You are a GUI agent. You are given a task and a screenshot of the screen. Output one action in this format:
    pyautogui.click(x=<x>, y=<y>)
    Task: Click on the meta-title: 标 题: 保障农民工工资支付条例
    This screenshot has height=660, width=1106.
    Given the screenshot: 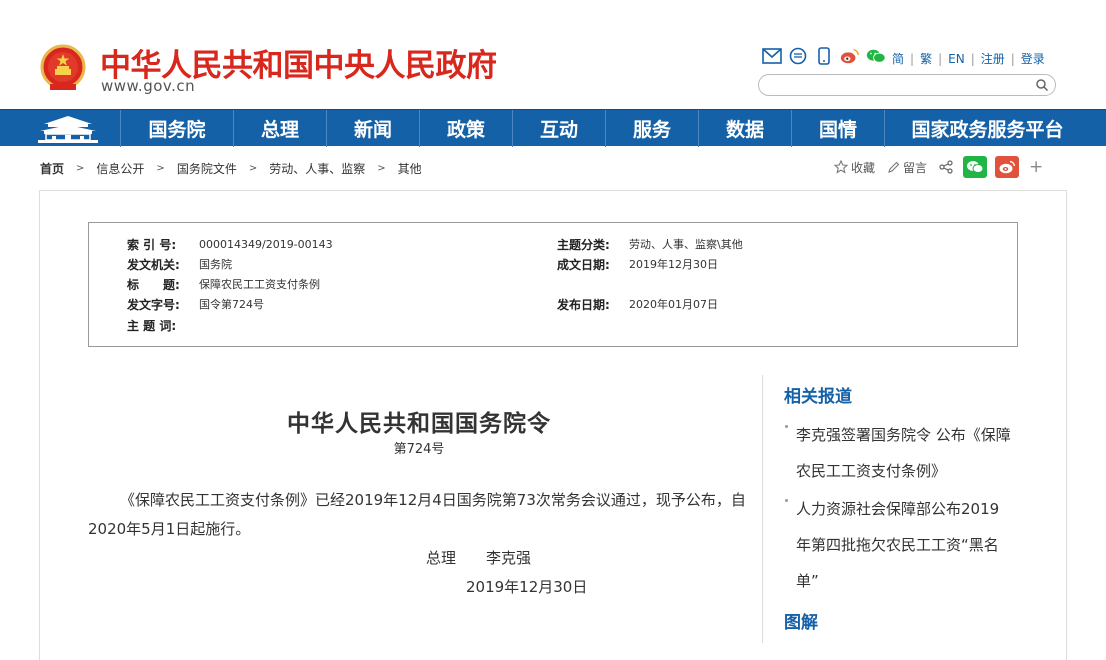 What is the action you would take?
    pyautogui.click(x=223, y=284)
    